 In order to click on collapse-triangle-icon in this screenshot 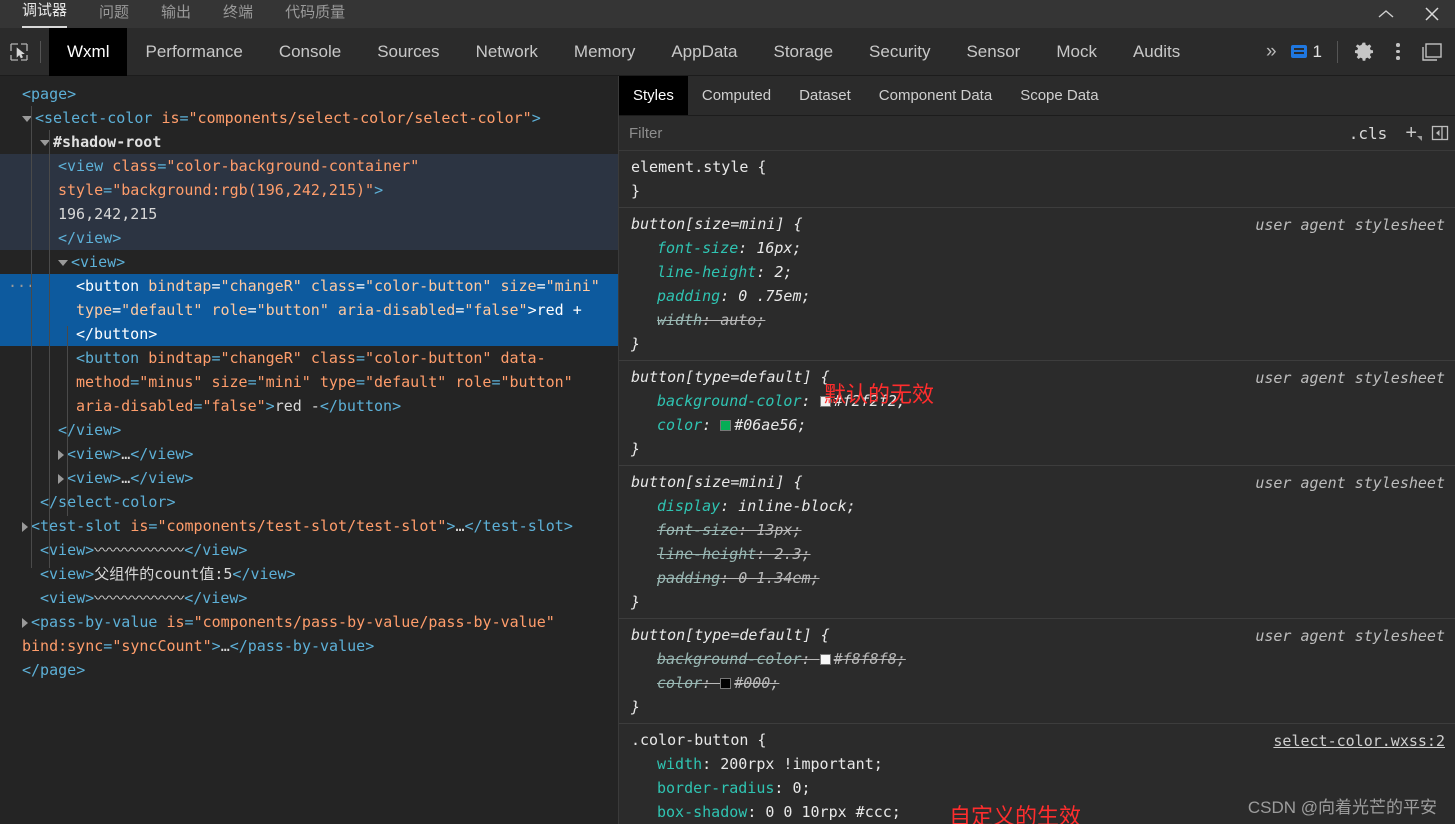, I will do `click(63, 262)`.